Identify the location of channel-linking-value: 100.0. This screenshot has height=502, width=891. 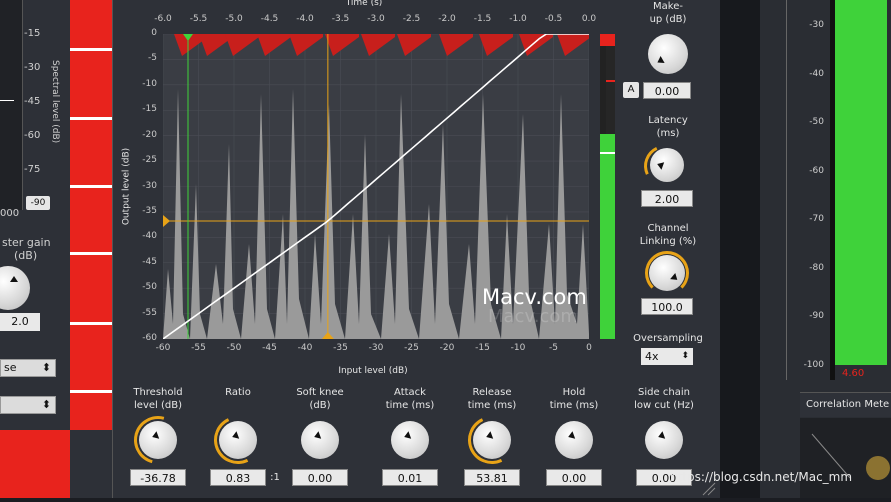
(667, 306).